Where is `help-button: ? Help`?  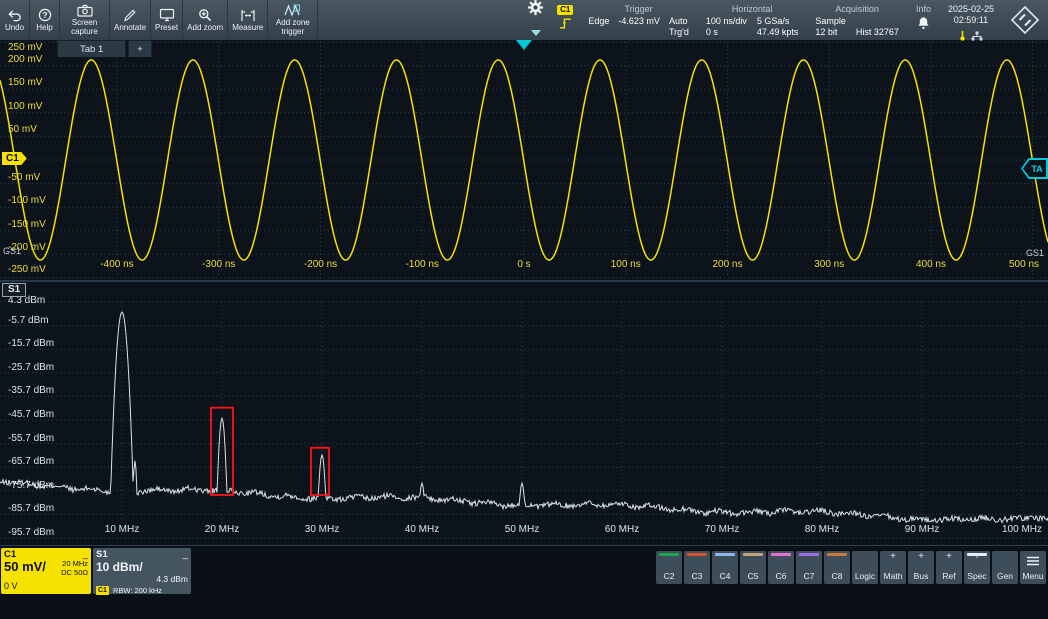 help-button: ? Help is located at coordinates (45, 20).